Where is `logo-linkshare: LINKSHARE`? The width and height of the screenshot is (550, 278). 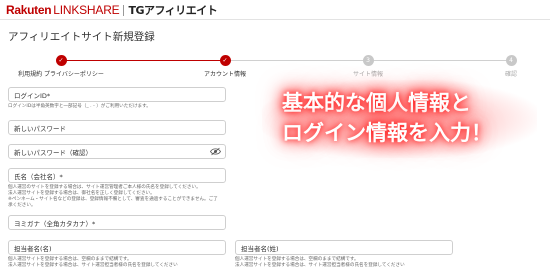
logo-linkshare: LINKSHARE is located at coordinates (86, 10).